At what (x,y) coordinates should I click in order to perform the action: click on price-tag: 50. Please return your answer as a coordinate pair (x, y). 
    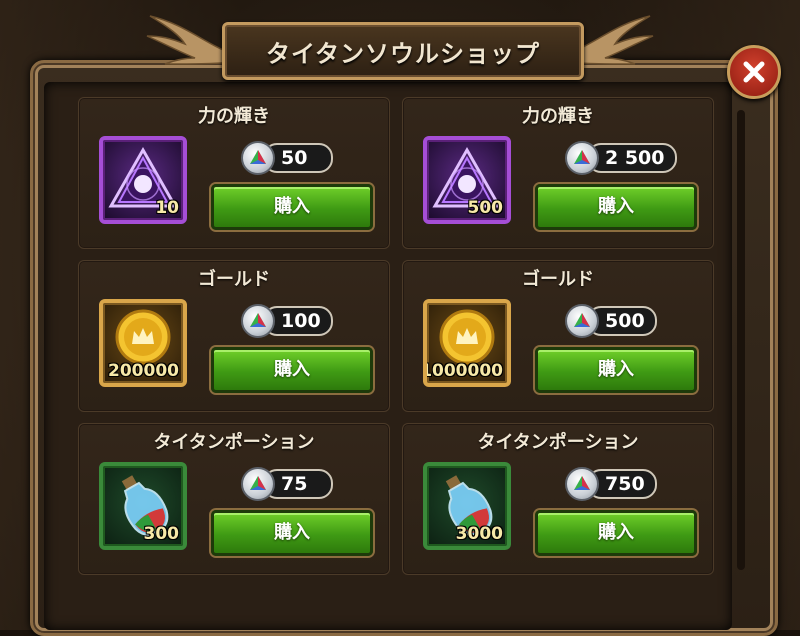
    Looking at the image, I should click on (287, 158).